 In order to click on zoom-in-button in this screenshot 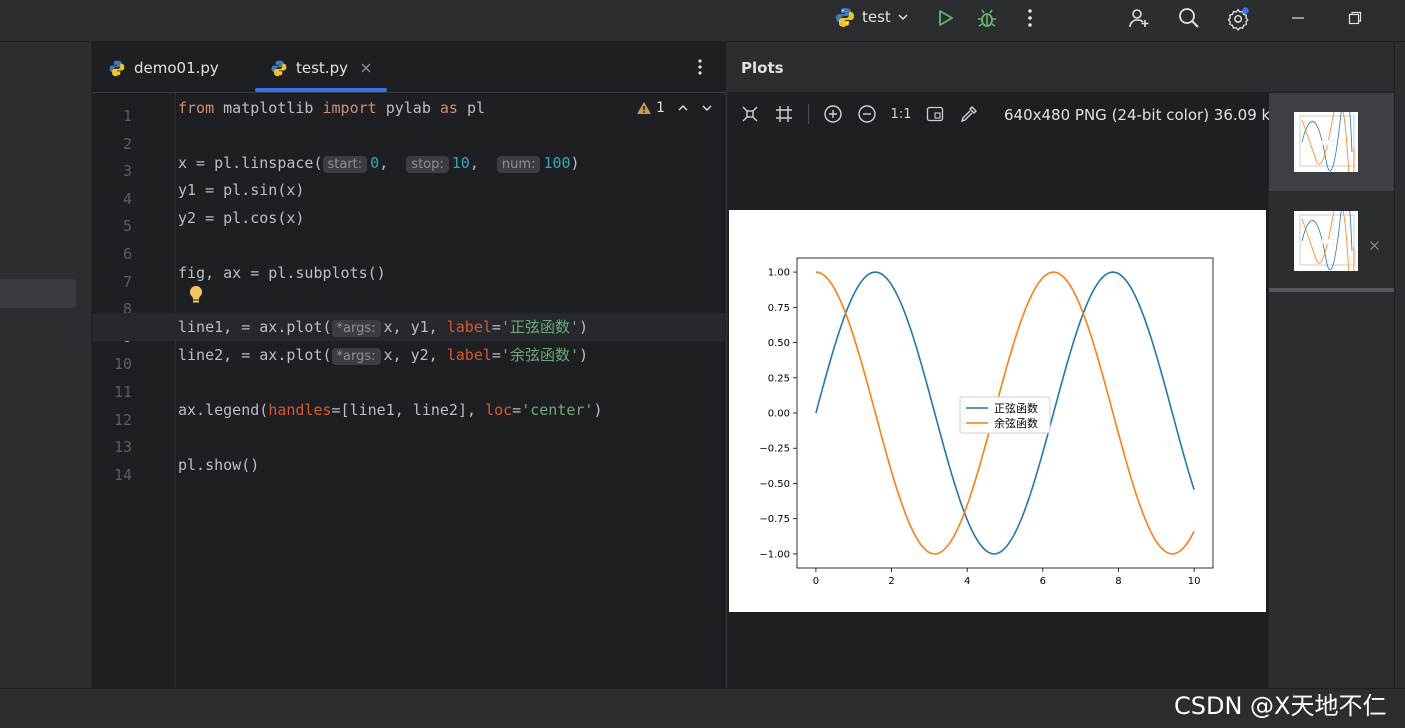, I will do `click(833, 114)`.